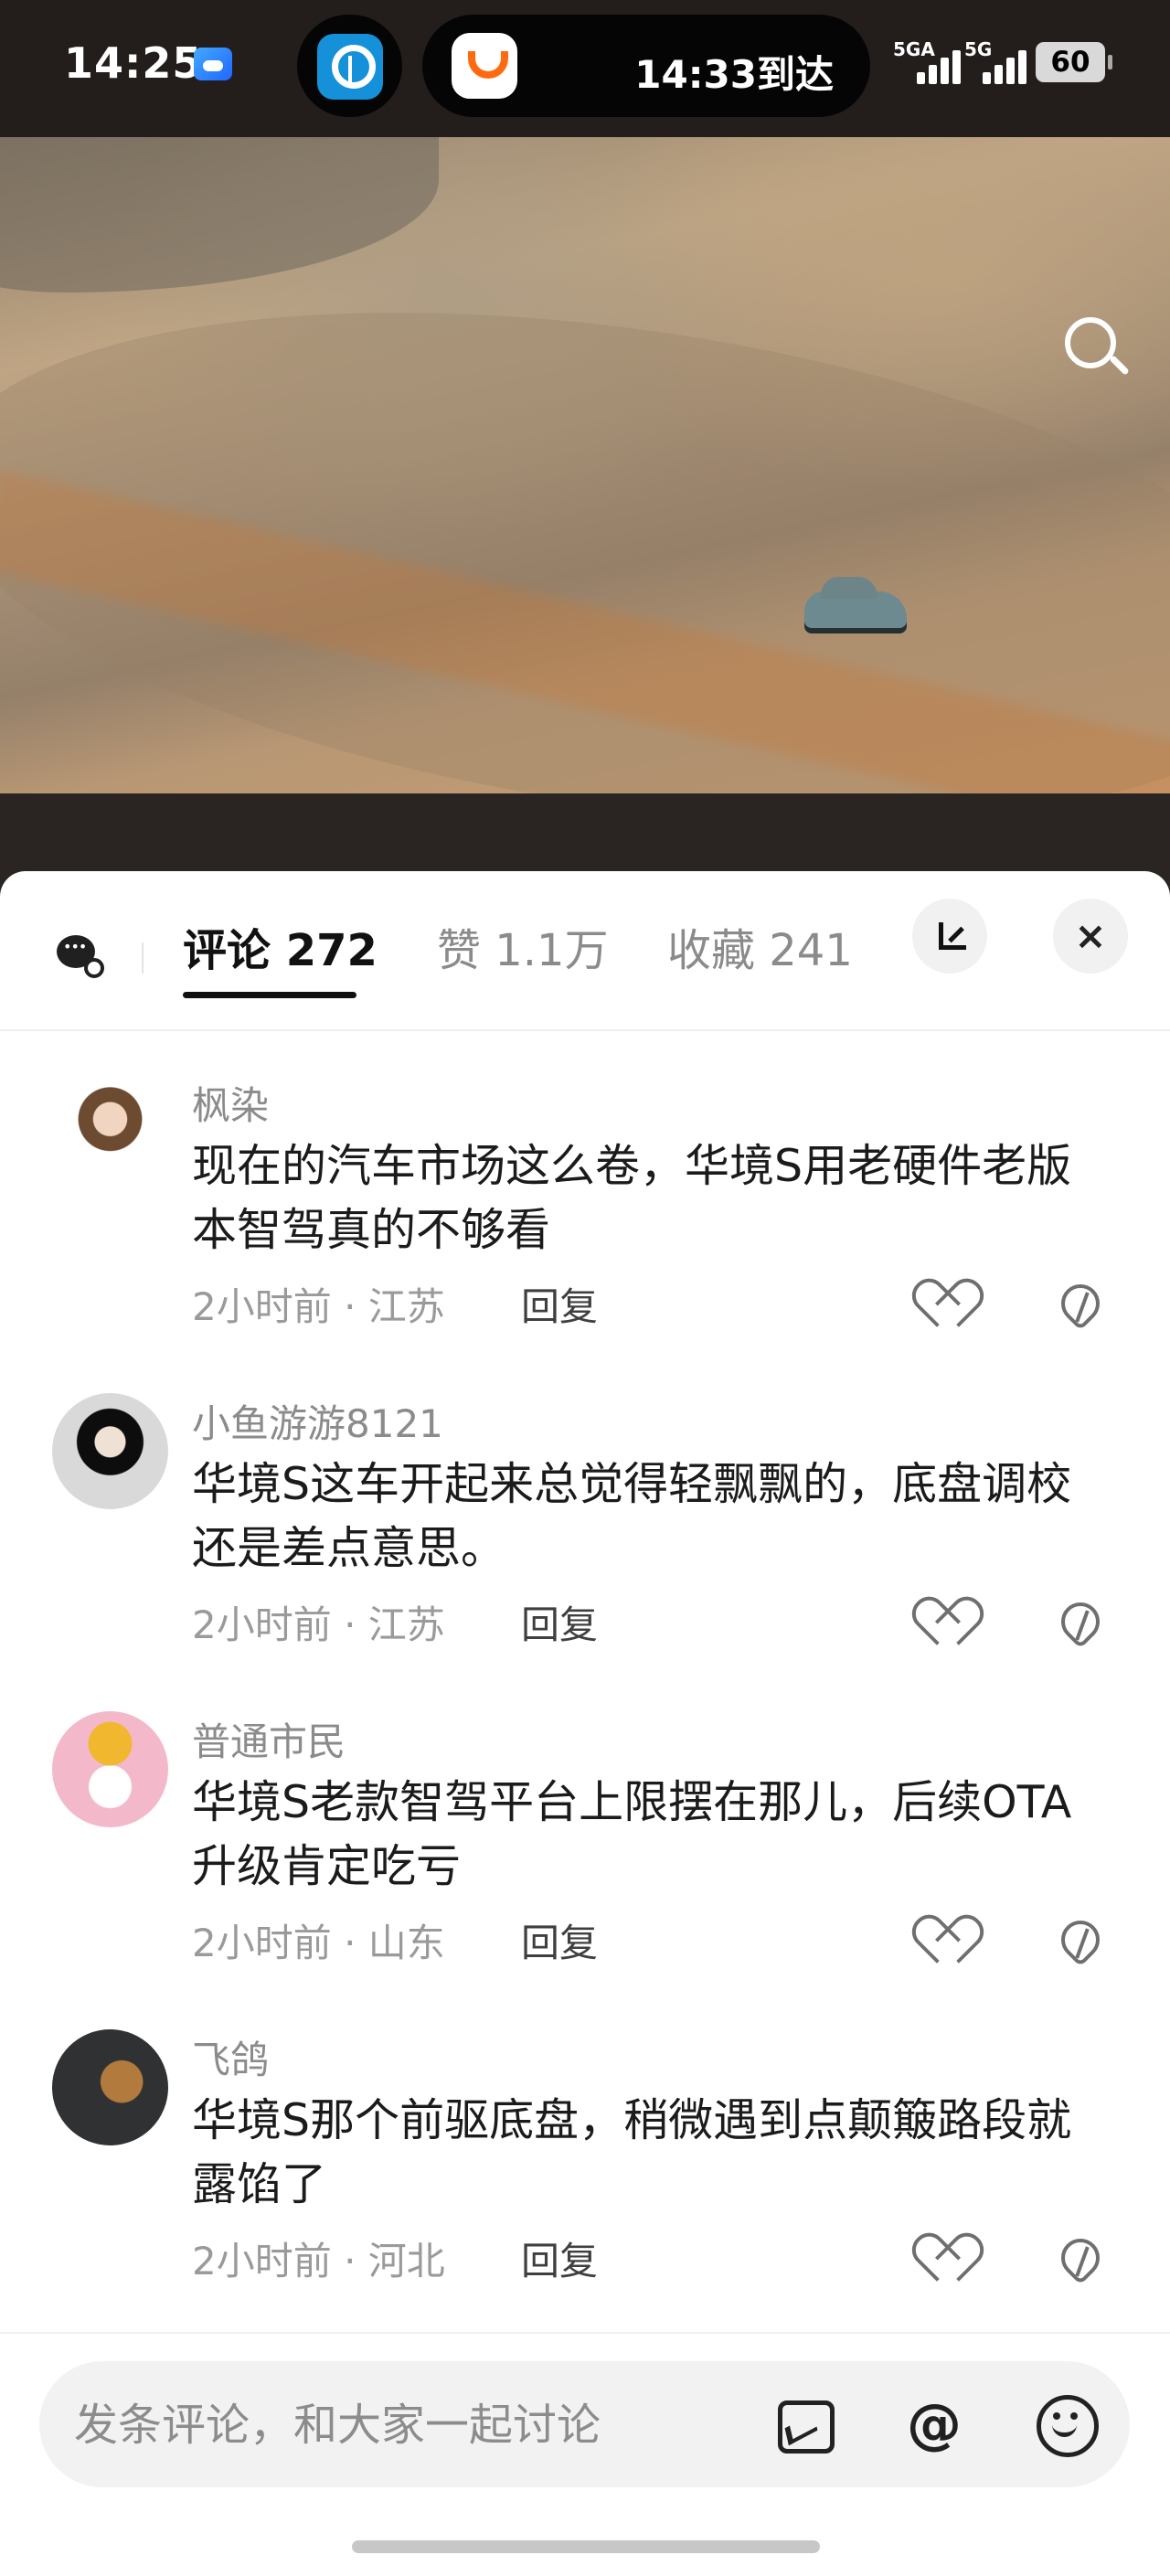 The image size is (1170, 2576). Describe the element at coordinates (1074, 62) in the screenshot. I see `battery-icon: 60` at that location.